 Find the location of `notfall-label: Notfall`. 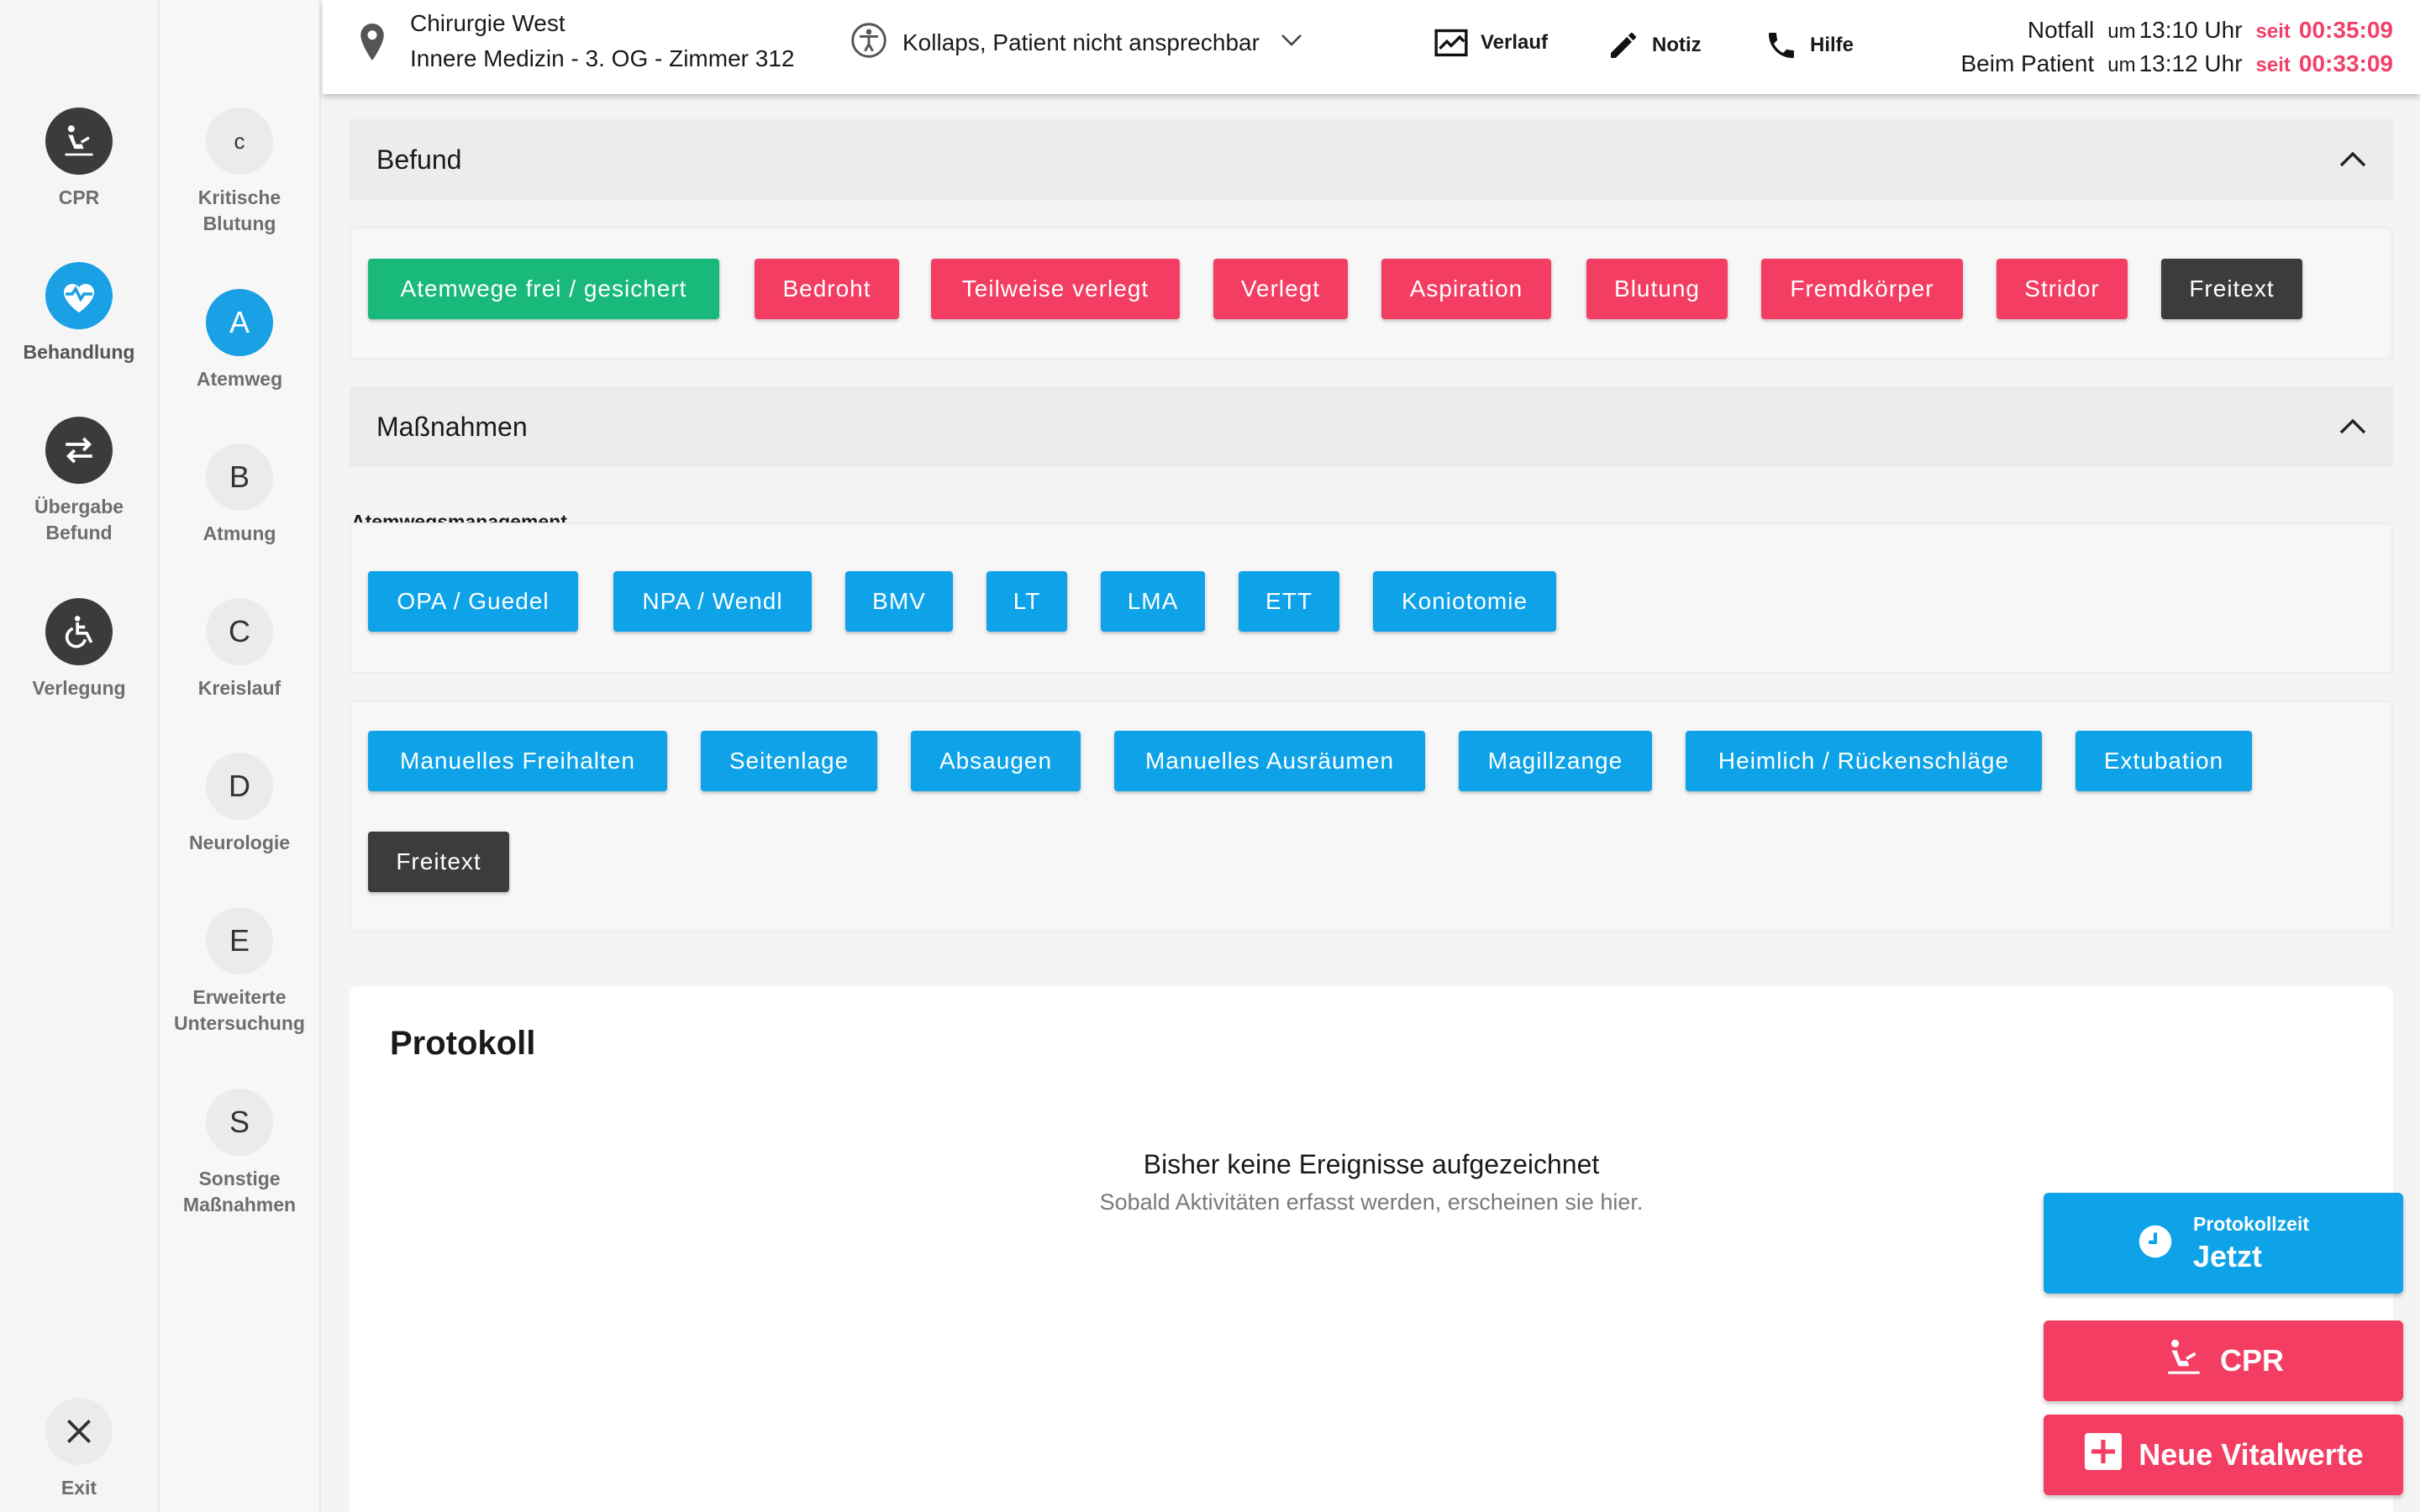

notfall-label: Notfall is located at coordinates (2061, 30).